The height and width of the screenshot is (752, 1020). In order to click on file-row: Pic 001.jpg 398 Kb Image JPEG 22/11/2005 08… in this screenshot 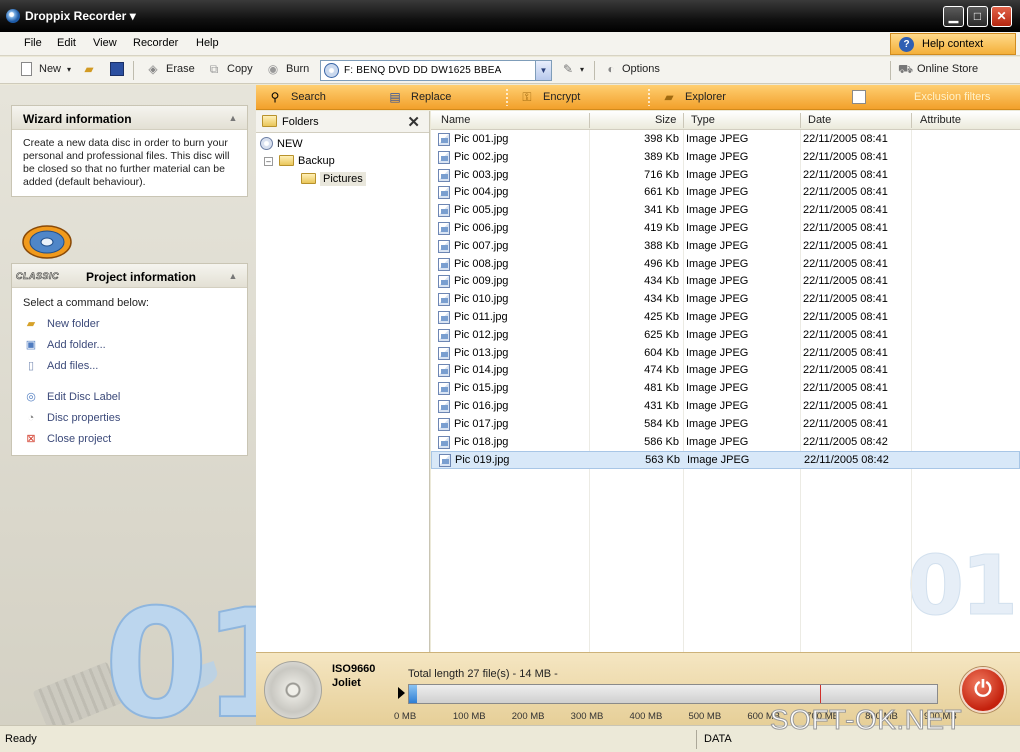, I will do `click(725, 140)`.